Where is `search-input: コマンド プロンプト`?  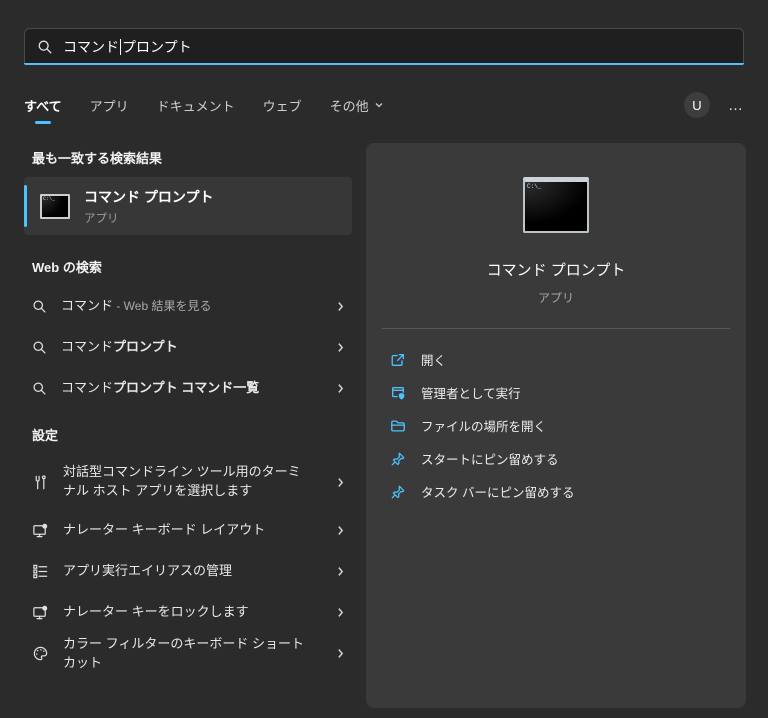 search-input: コマンド プロンプト is located at coordinates (384, 46).